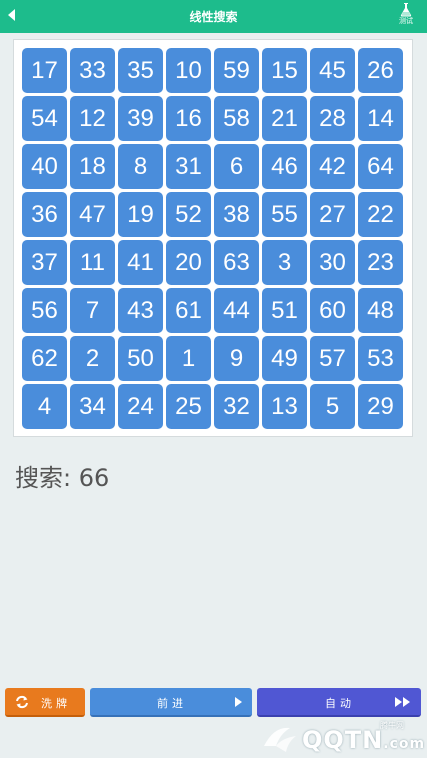  Describe the element at coordinates (236, 262) in the screenshot. I see `number-cell: 63` at that location.